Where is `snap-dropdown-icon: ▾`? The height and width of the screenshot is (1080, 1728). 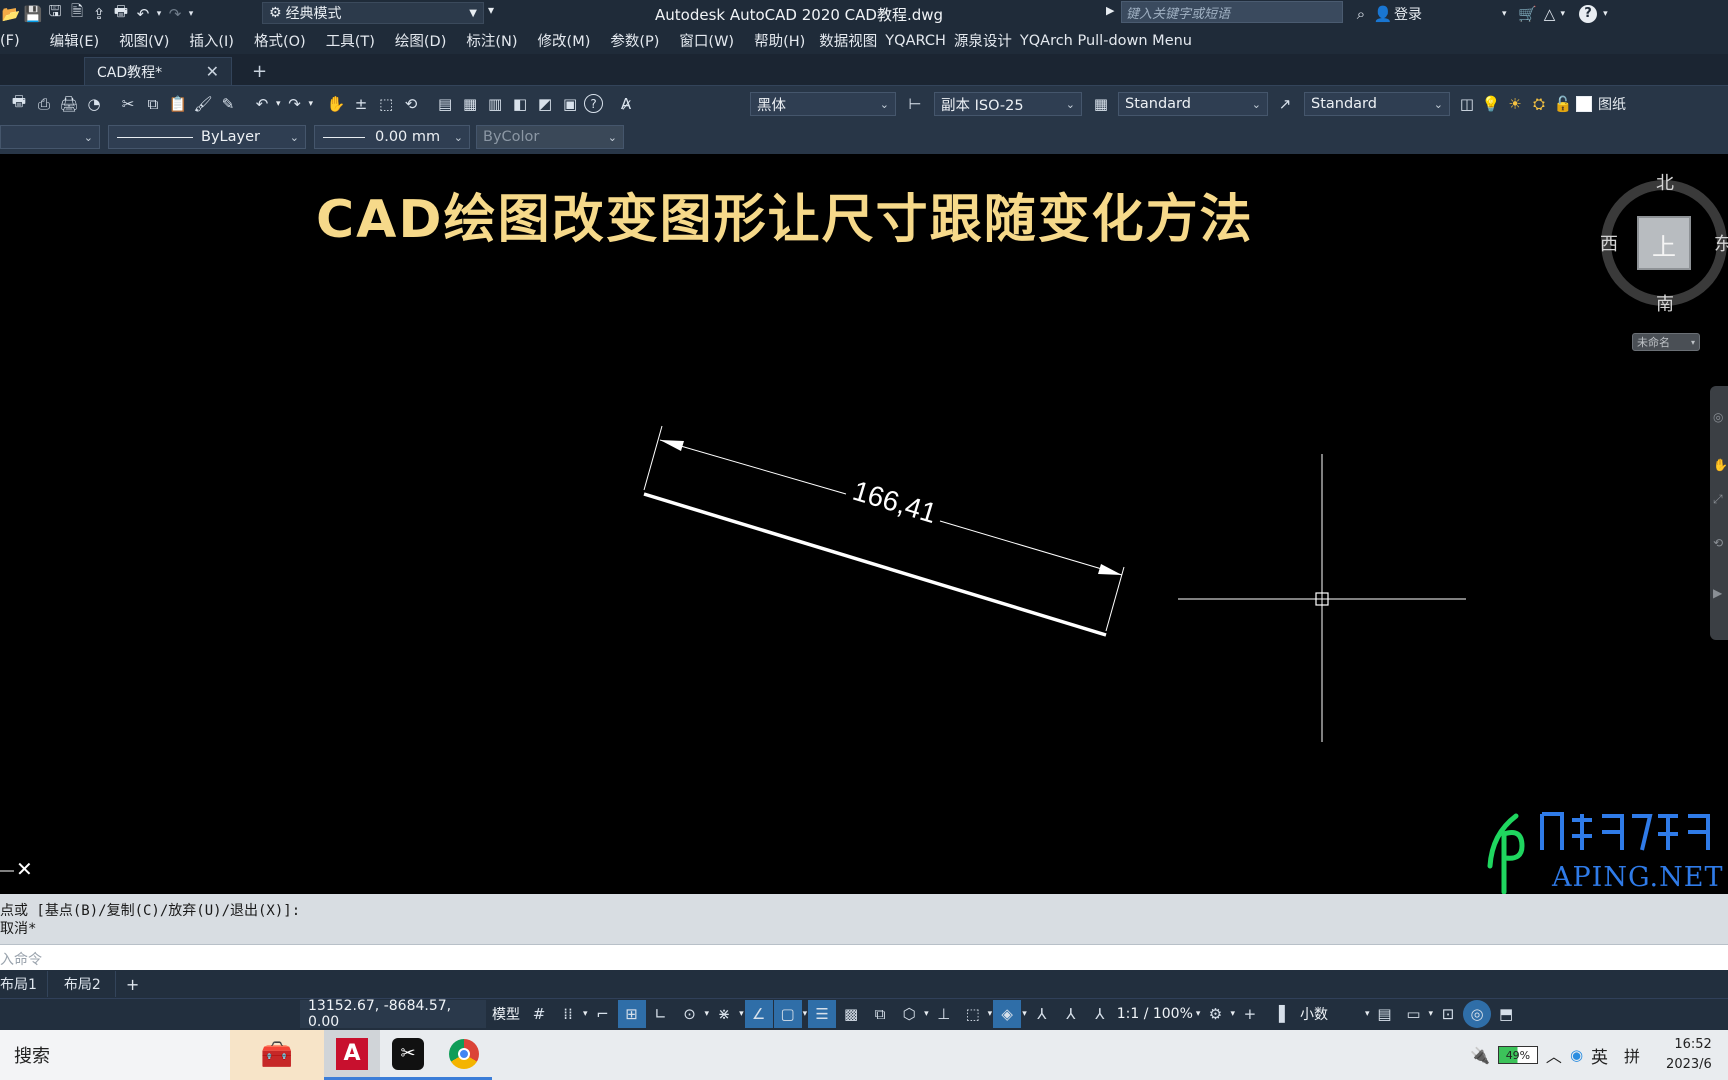
snap-dropdown-icon: ▾ is located at coordinates (585, 1014).